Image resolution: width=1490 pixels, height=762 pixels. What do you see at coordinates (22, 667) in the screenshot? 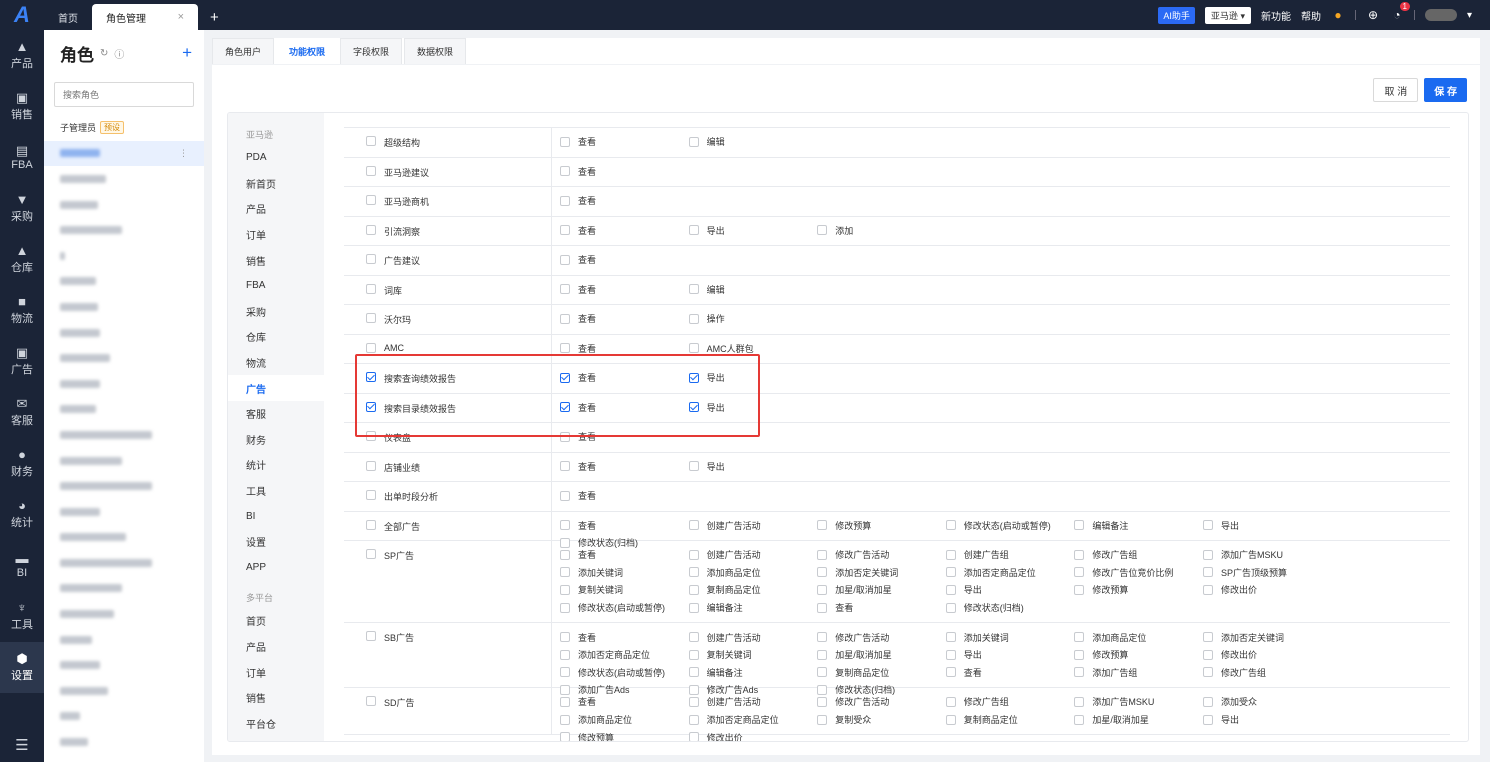
I see `nav-item-settings: ⬢ 设置` at bounding box center [22, 667].